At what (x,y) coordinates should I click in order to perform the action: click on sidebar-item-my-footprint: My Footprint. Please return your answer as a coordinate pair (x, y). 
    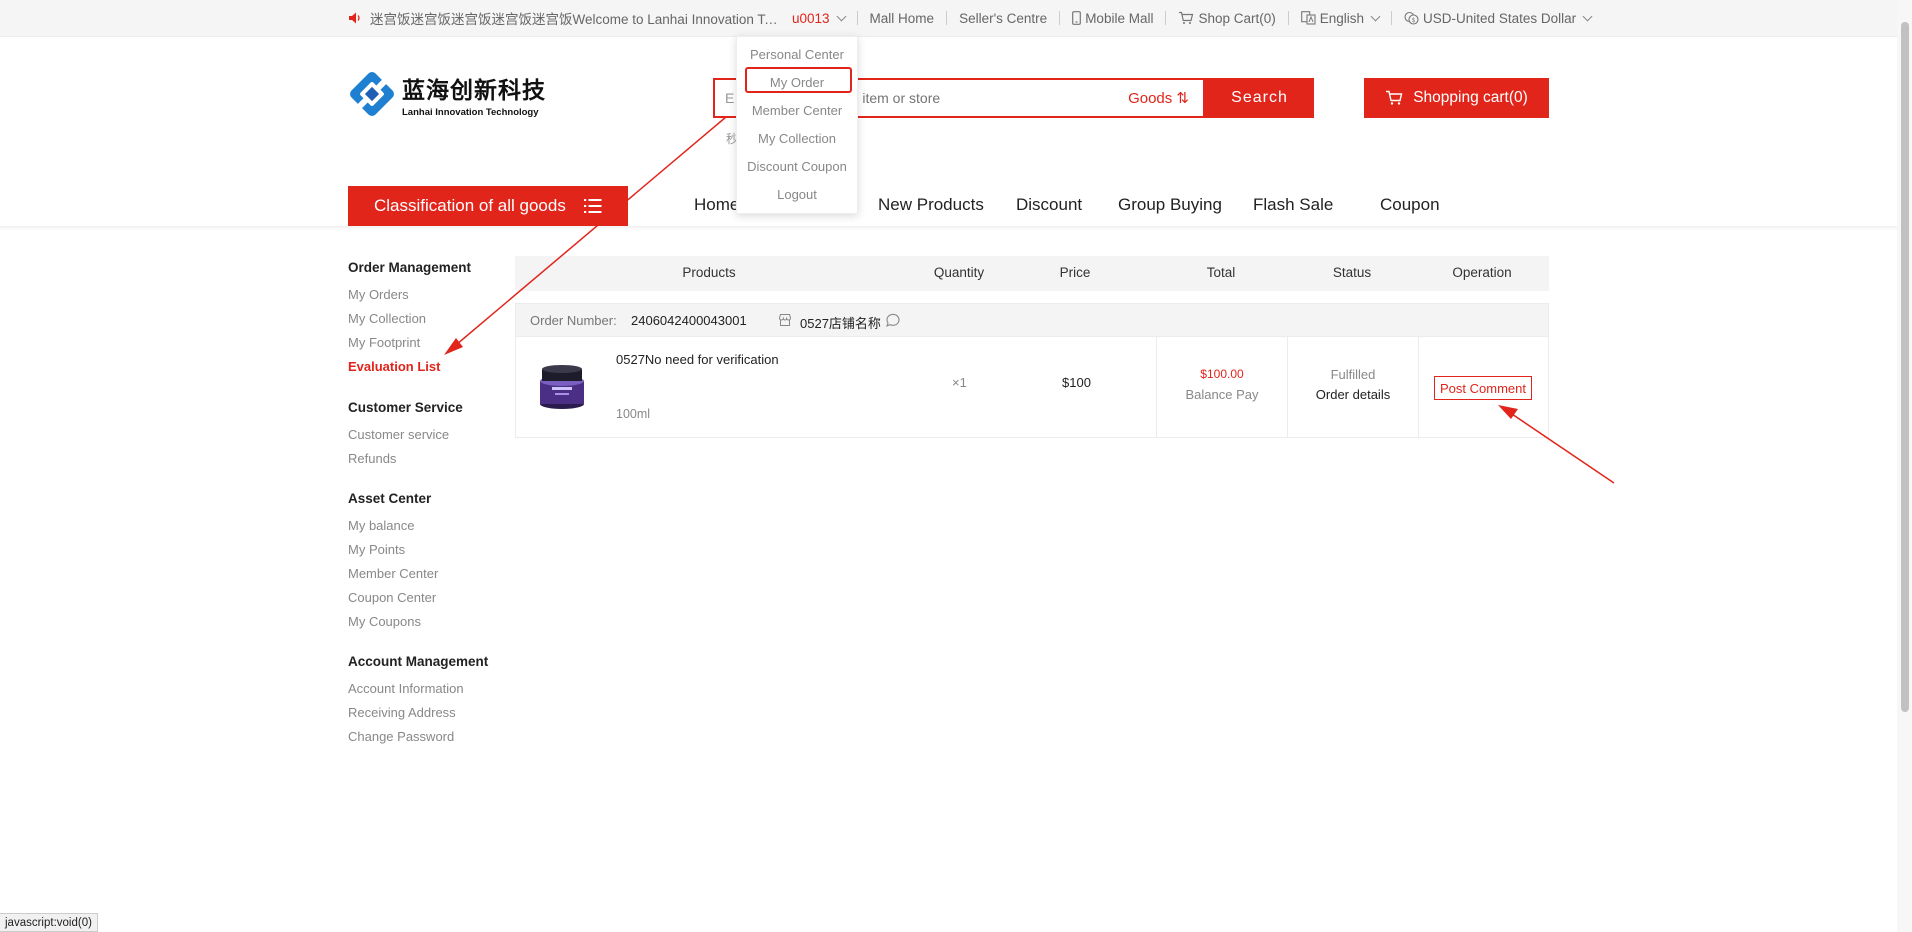
    Looking at the image, I should click on (384, 342).